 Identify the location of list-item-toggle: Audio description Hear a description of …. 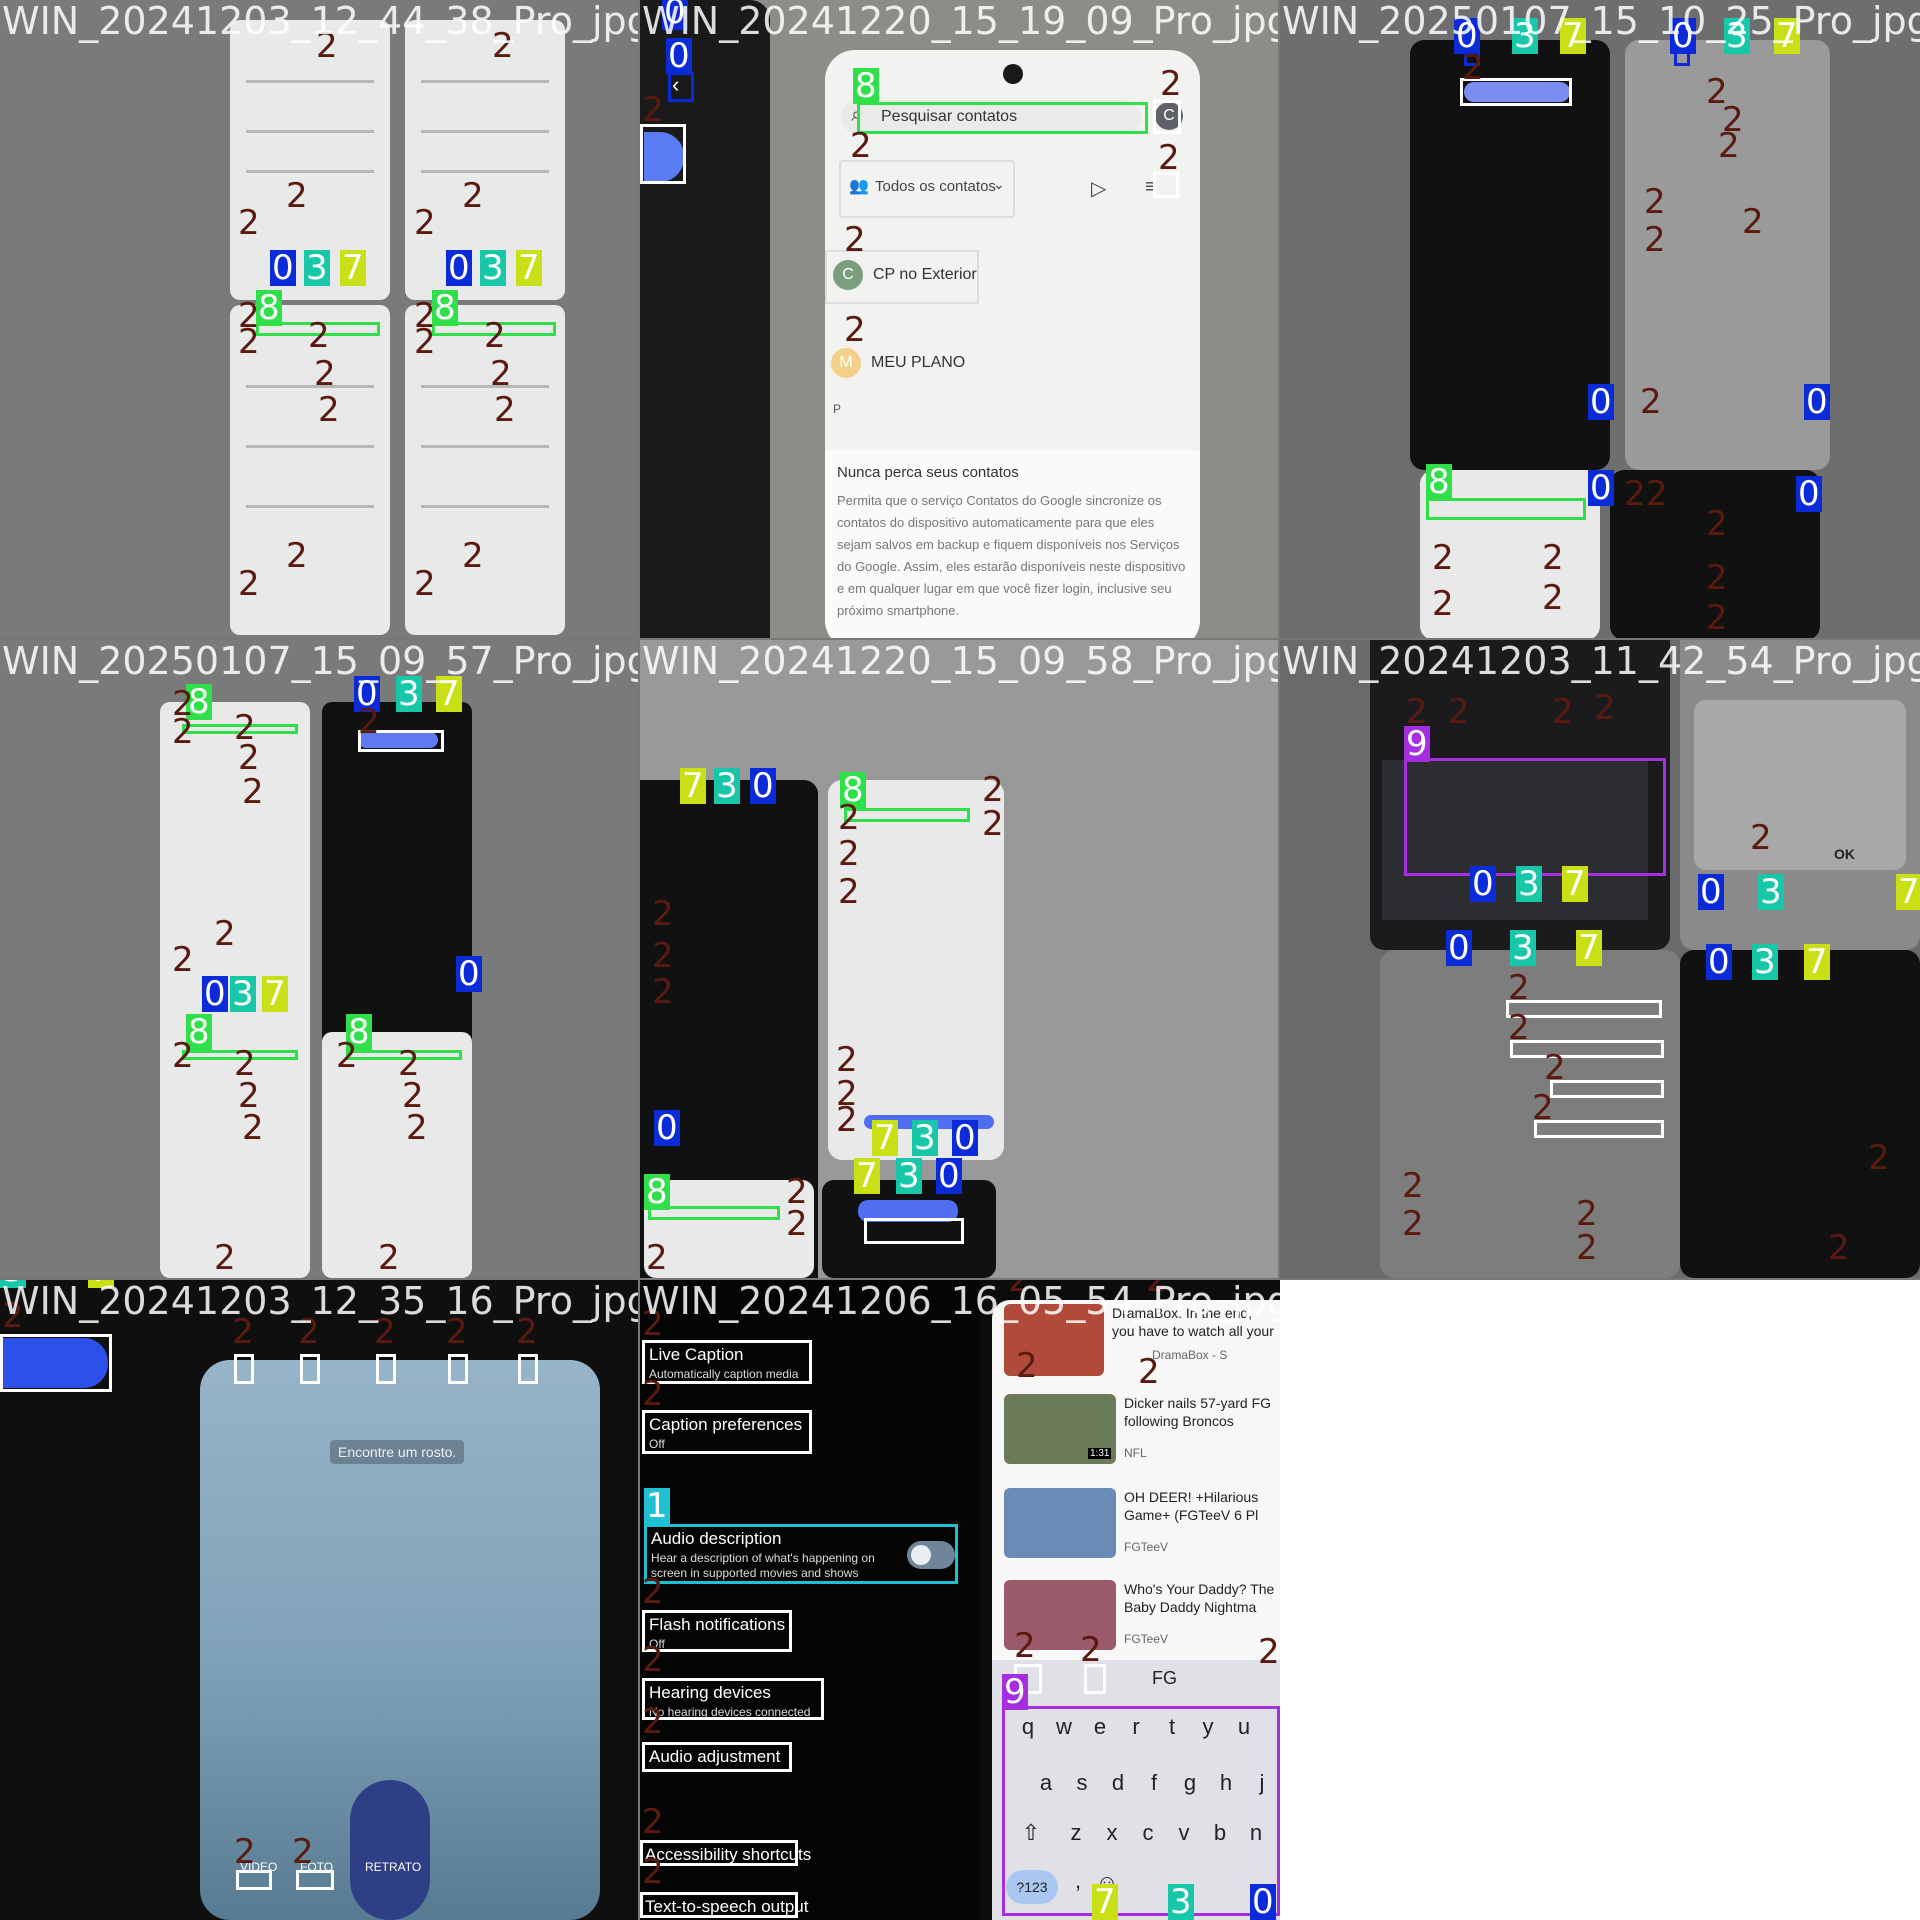
(801, 1554).